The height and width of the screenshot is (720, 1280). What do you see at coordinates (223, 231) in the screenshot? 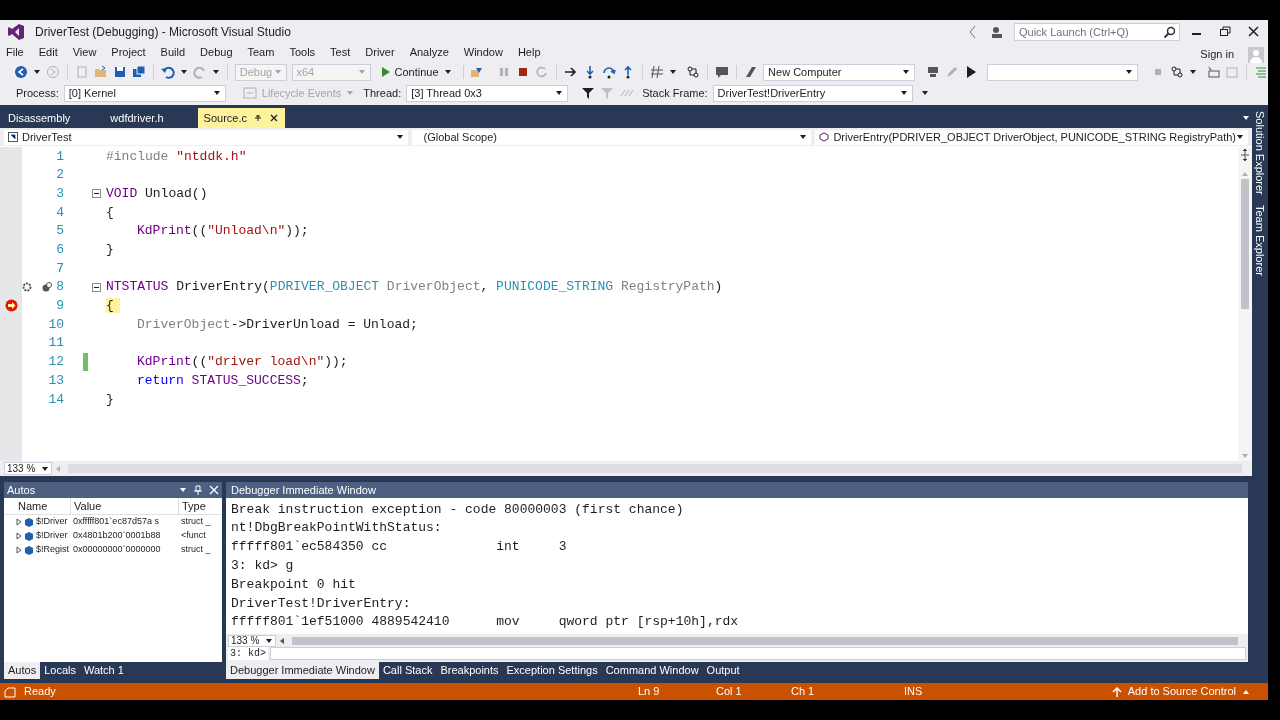
I see `code-line: KdPrint(("Unload\n"));` at bounding box center [223, 231].